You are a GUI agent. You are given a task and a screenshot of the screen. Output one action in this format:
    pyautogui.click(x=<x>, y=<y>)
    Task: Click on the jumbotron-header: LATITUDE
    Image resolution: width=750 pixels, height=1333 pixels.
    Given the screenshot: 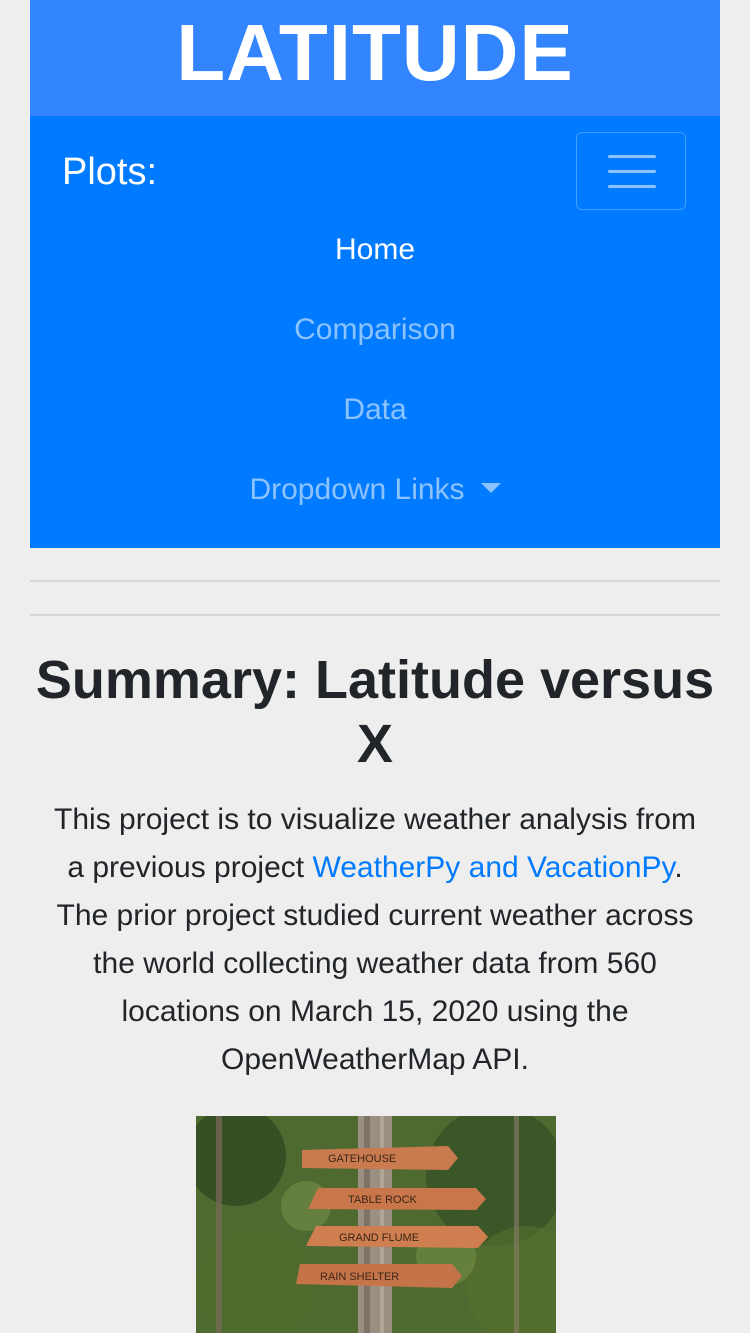 What is the action you would take?
    pyautogui.click(x=375, y=58)
    